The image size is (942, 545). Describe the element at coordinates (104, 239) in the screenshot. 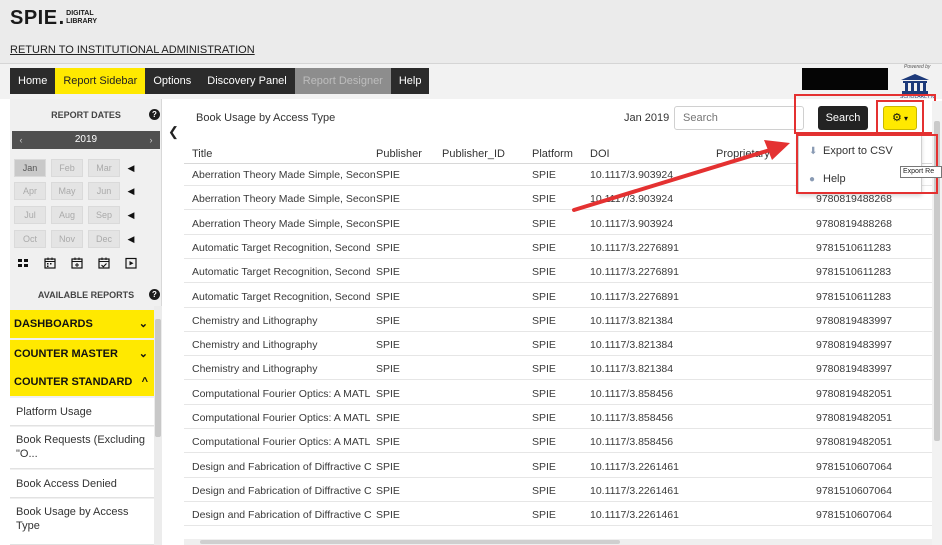

I see `month-dec: Dec` at that location.